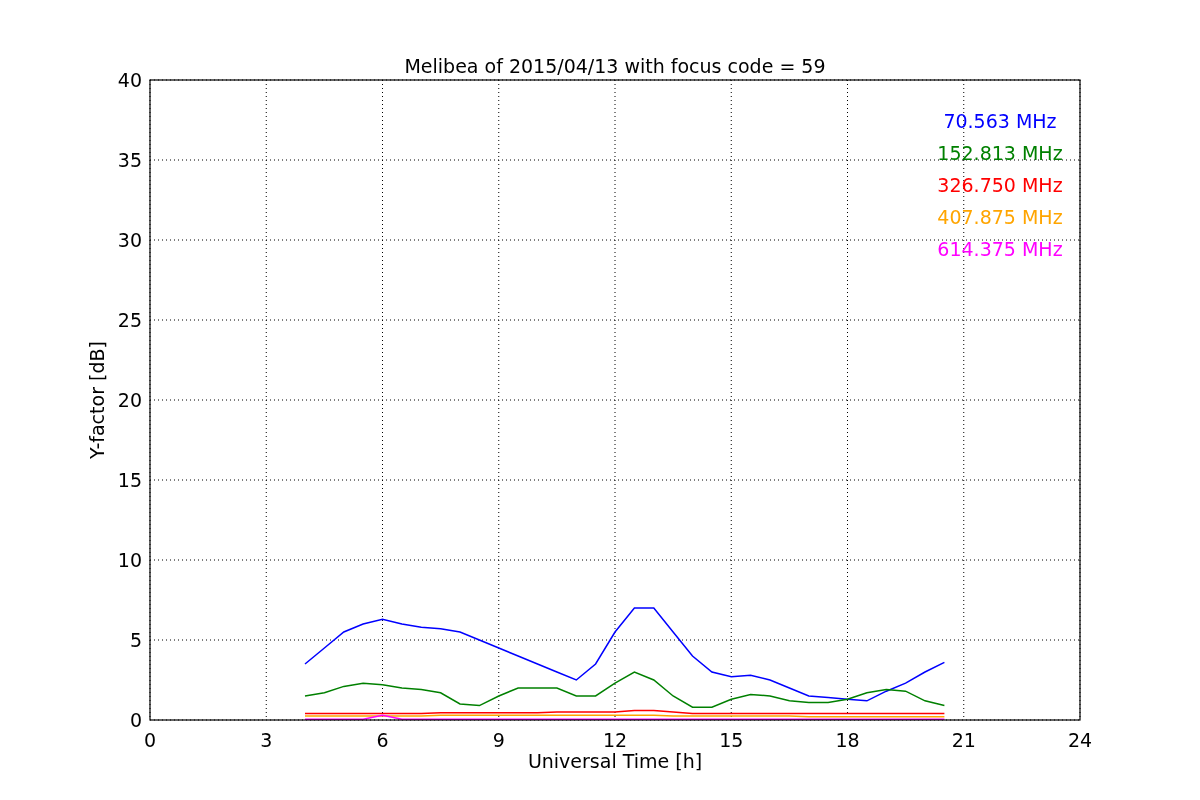  I want to click on tick-label: 12, so click(615, 740).